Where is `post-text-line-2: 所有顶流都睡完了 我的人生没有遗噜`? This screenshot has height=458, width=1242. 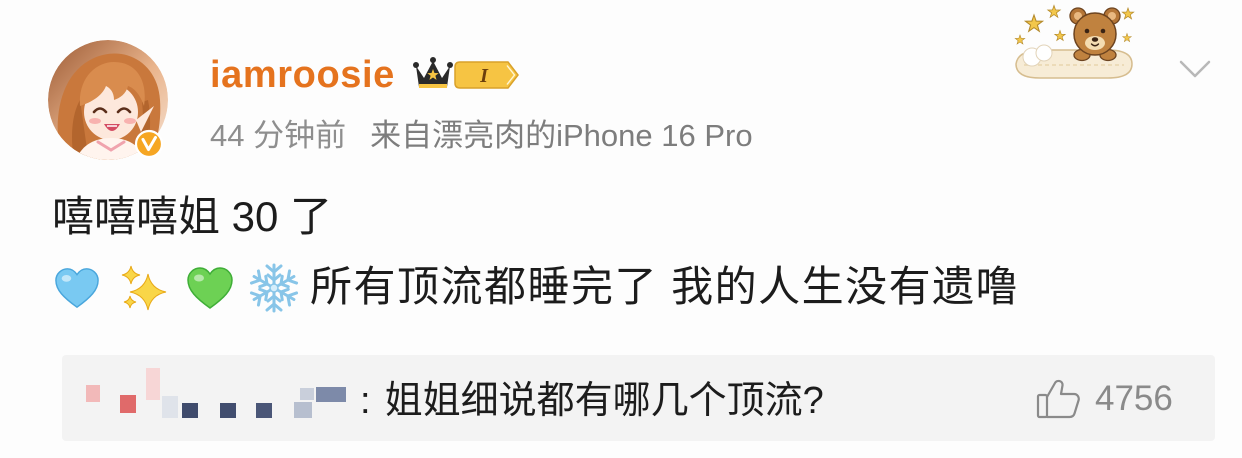
post-text-line-2: 所有顶流都睡完了 我的人生没有遗噜 is located at coordinates (665, 286).